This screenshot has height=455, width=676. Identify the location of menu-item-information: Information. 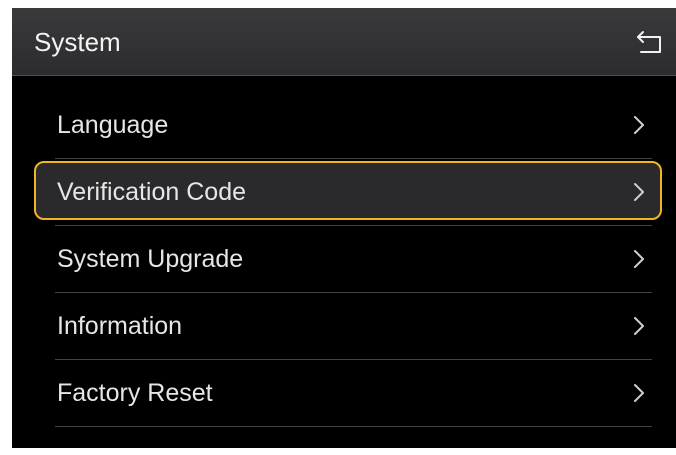
(344, 326).